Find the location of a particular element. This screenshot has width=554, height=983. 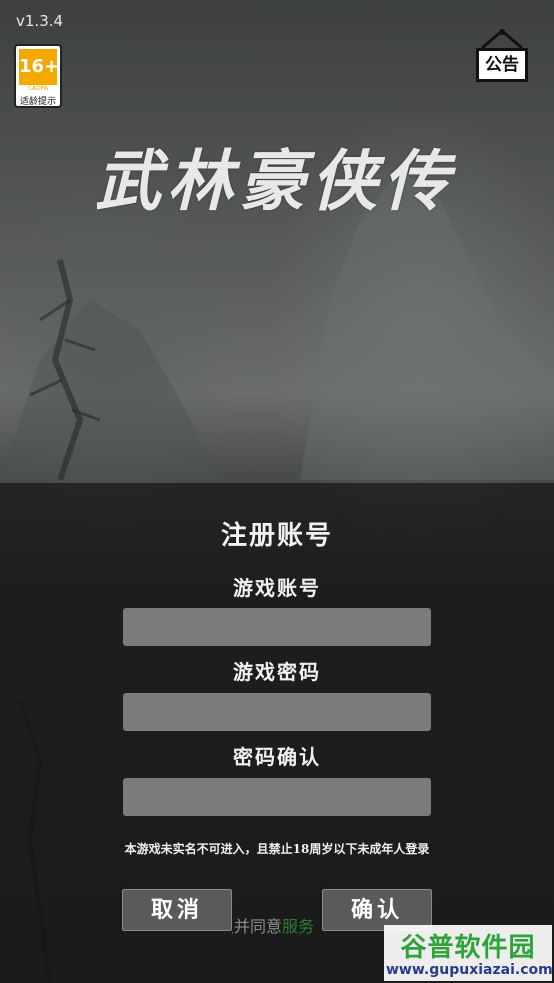

cancel-button: 取消 is located at coordinates (177, 910).